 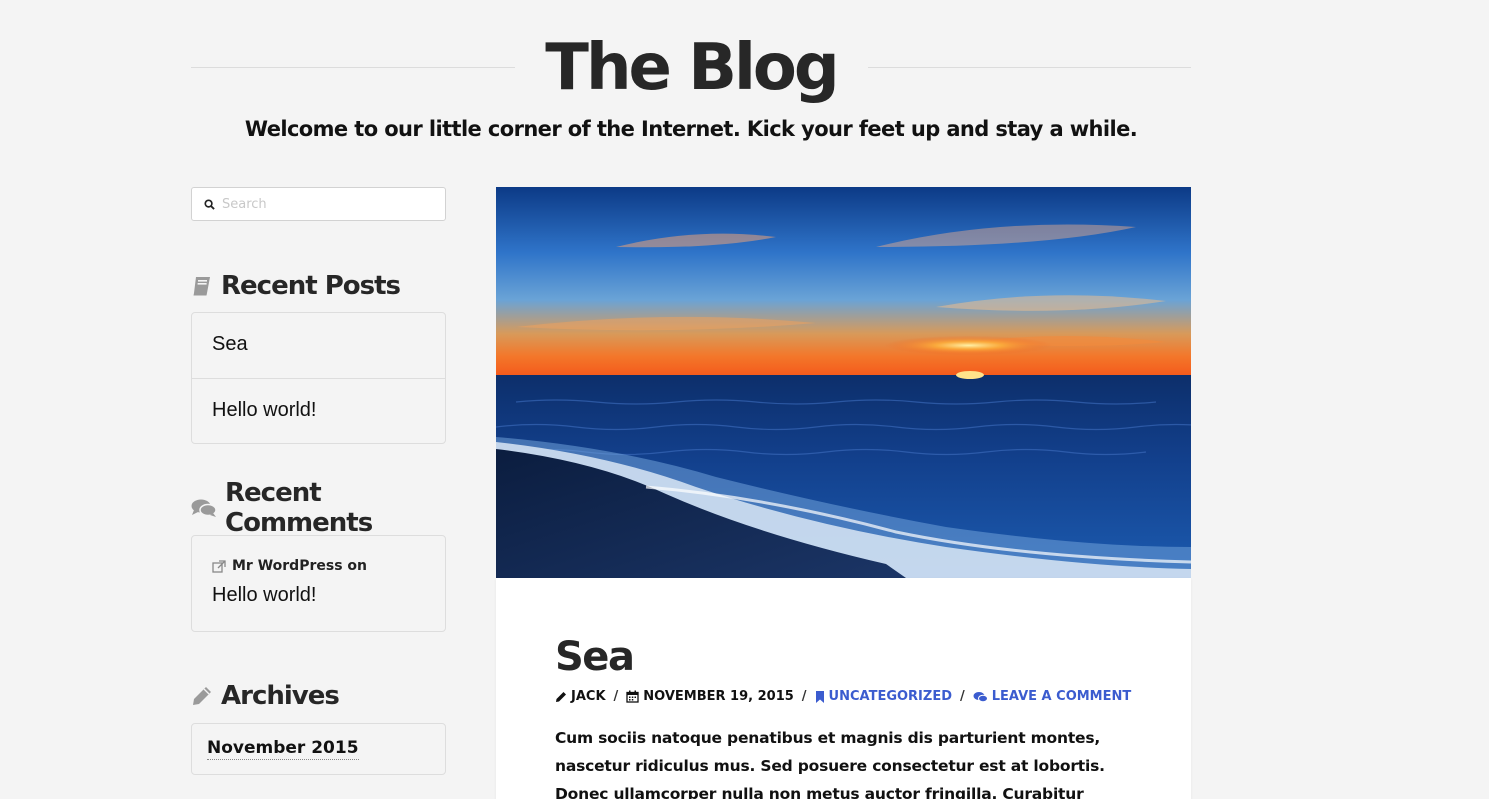 What do you see at coordinates (595, 657) in the screenshot?
I see `post-title: Sea` at bounding box center [595, 657].